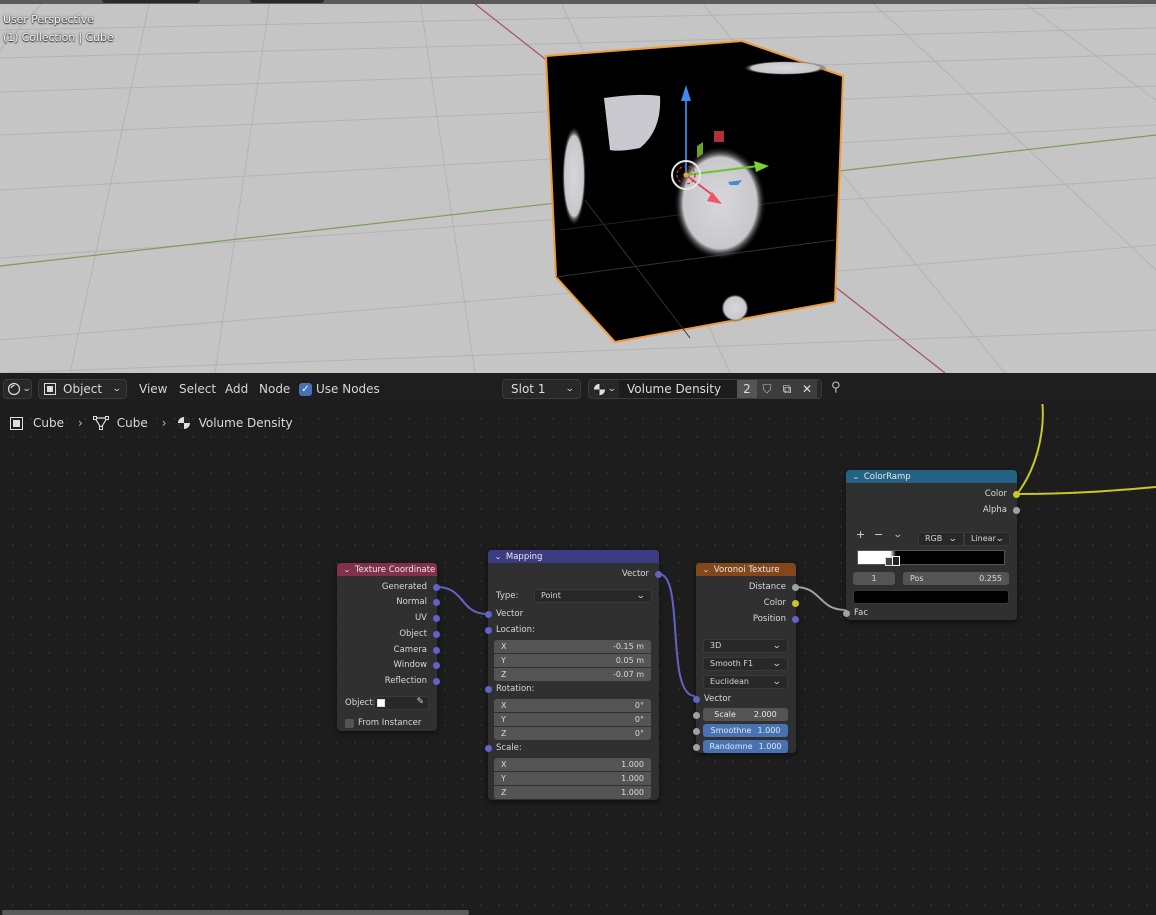  I want to click on fake-user-shield-icon: ⛉, so click(767, 389).